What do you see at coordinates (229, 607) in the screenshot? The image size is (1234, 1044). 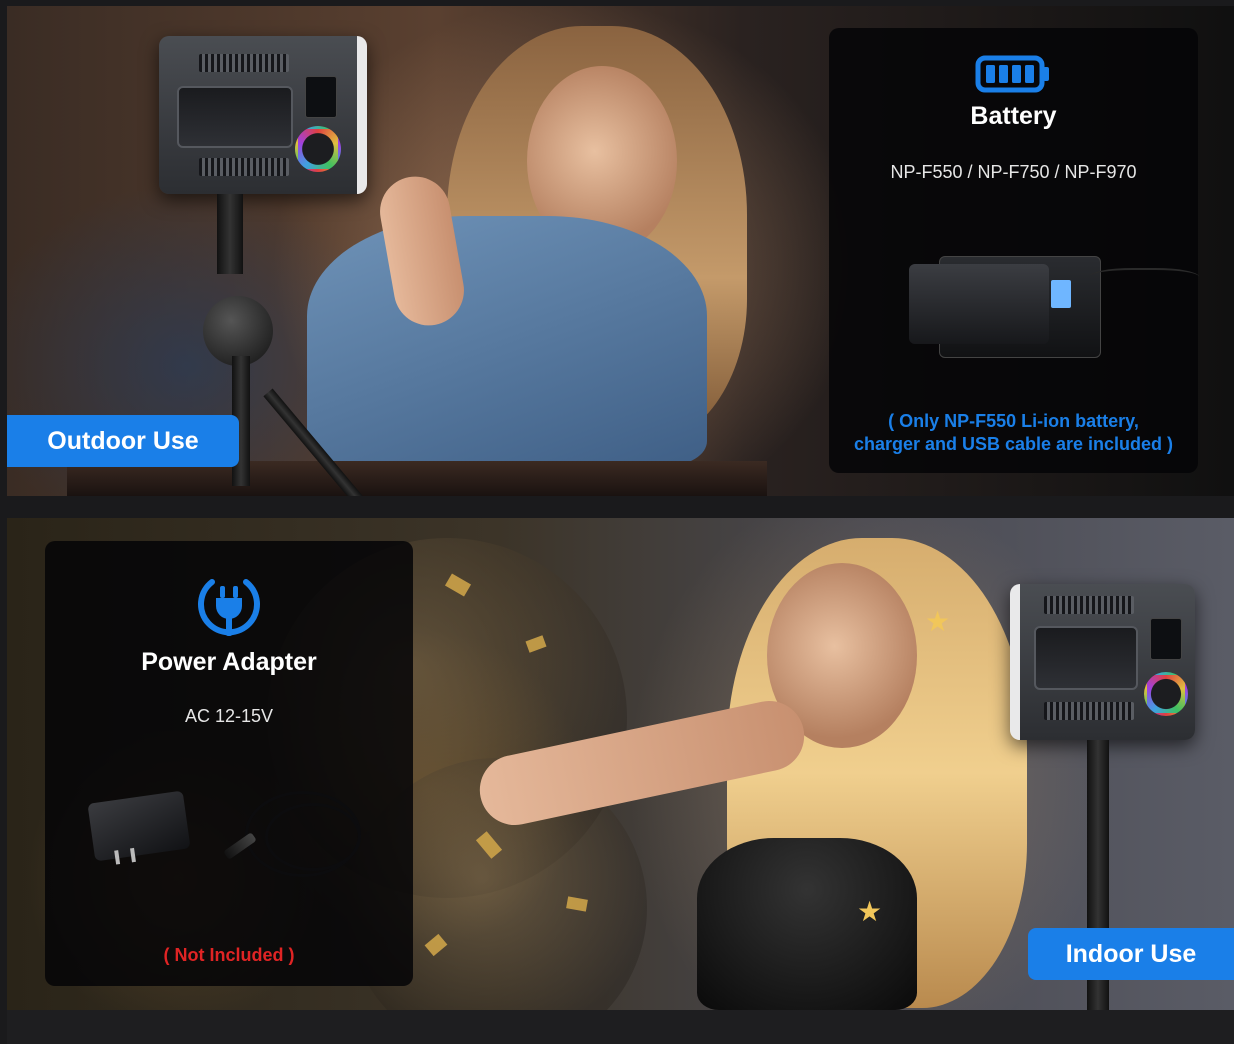 I see `power-plug-icon` at bounding box center [229, 607].